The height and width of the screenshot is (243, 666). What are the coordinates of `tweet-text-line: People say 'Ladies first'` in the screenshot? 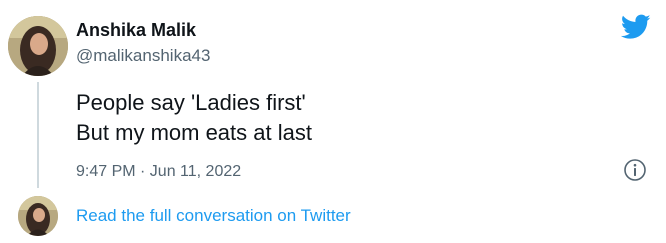 It's located at (191, 102).